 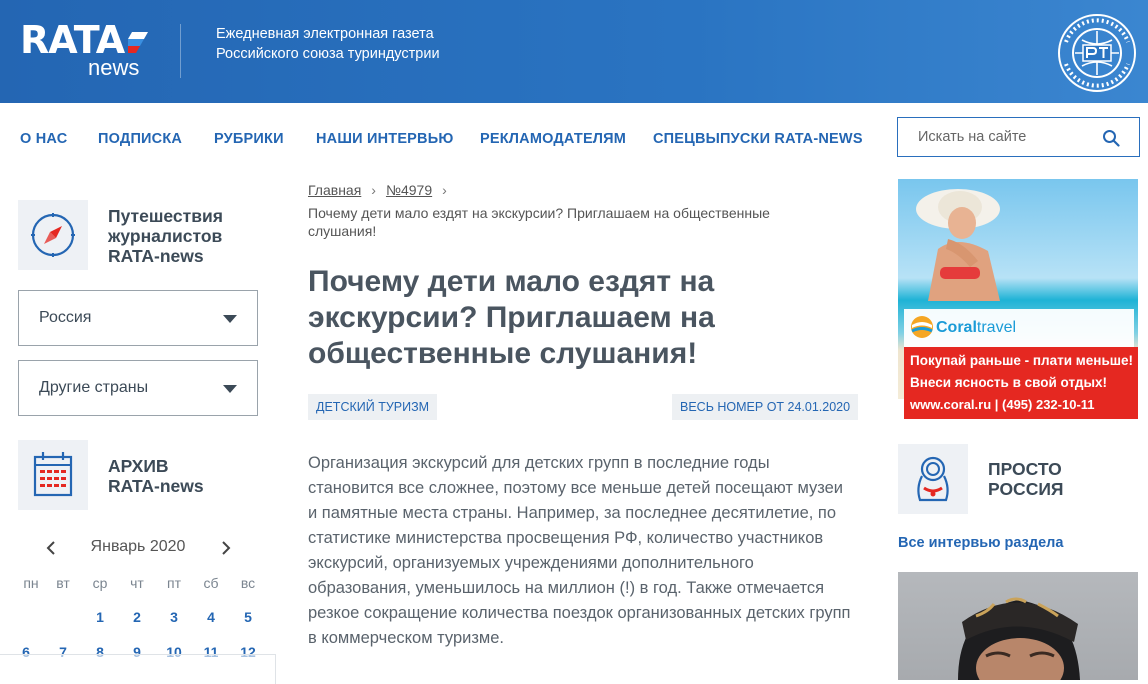 What do you see at coordinates (328, 54) in the screenshot?
I see `tagline-line: Российского союза туриндустрии` at bounding box center [328, 54].